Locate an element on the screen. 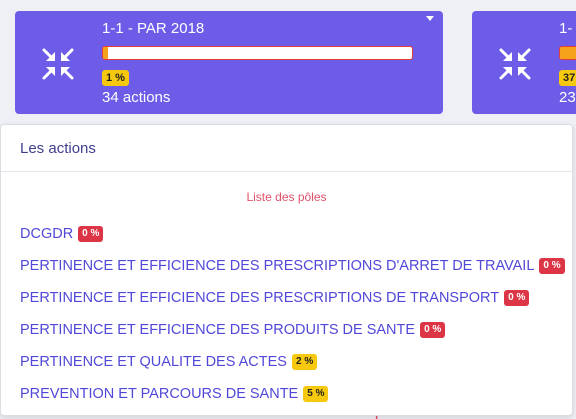 This screenshot has height=419, width=576. percent-badge: 1 % is located at coordinates (115, 78).